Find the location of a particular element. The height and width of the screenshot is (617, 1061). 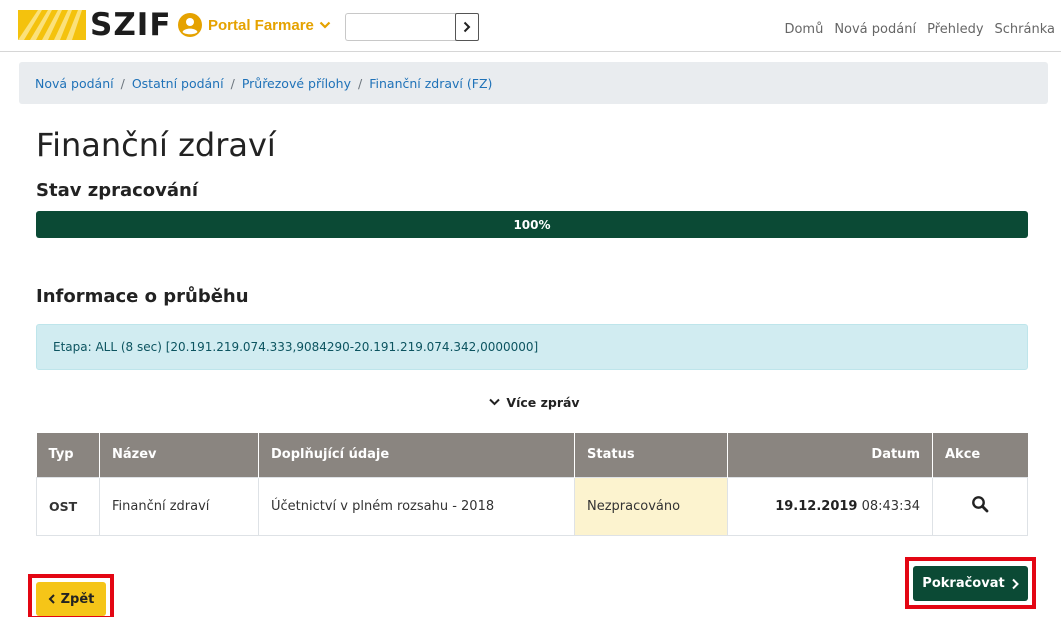

nav-domu: Domů is located at coordinates (803, 29).